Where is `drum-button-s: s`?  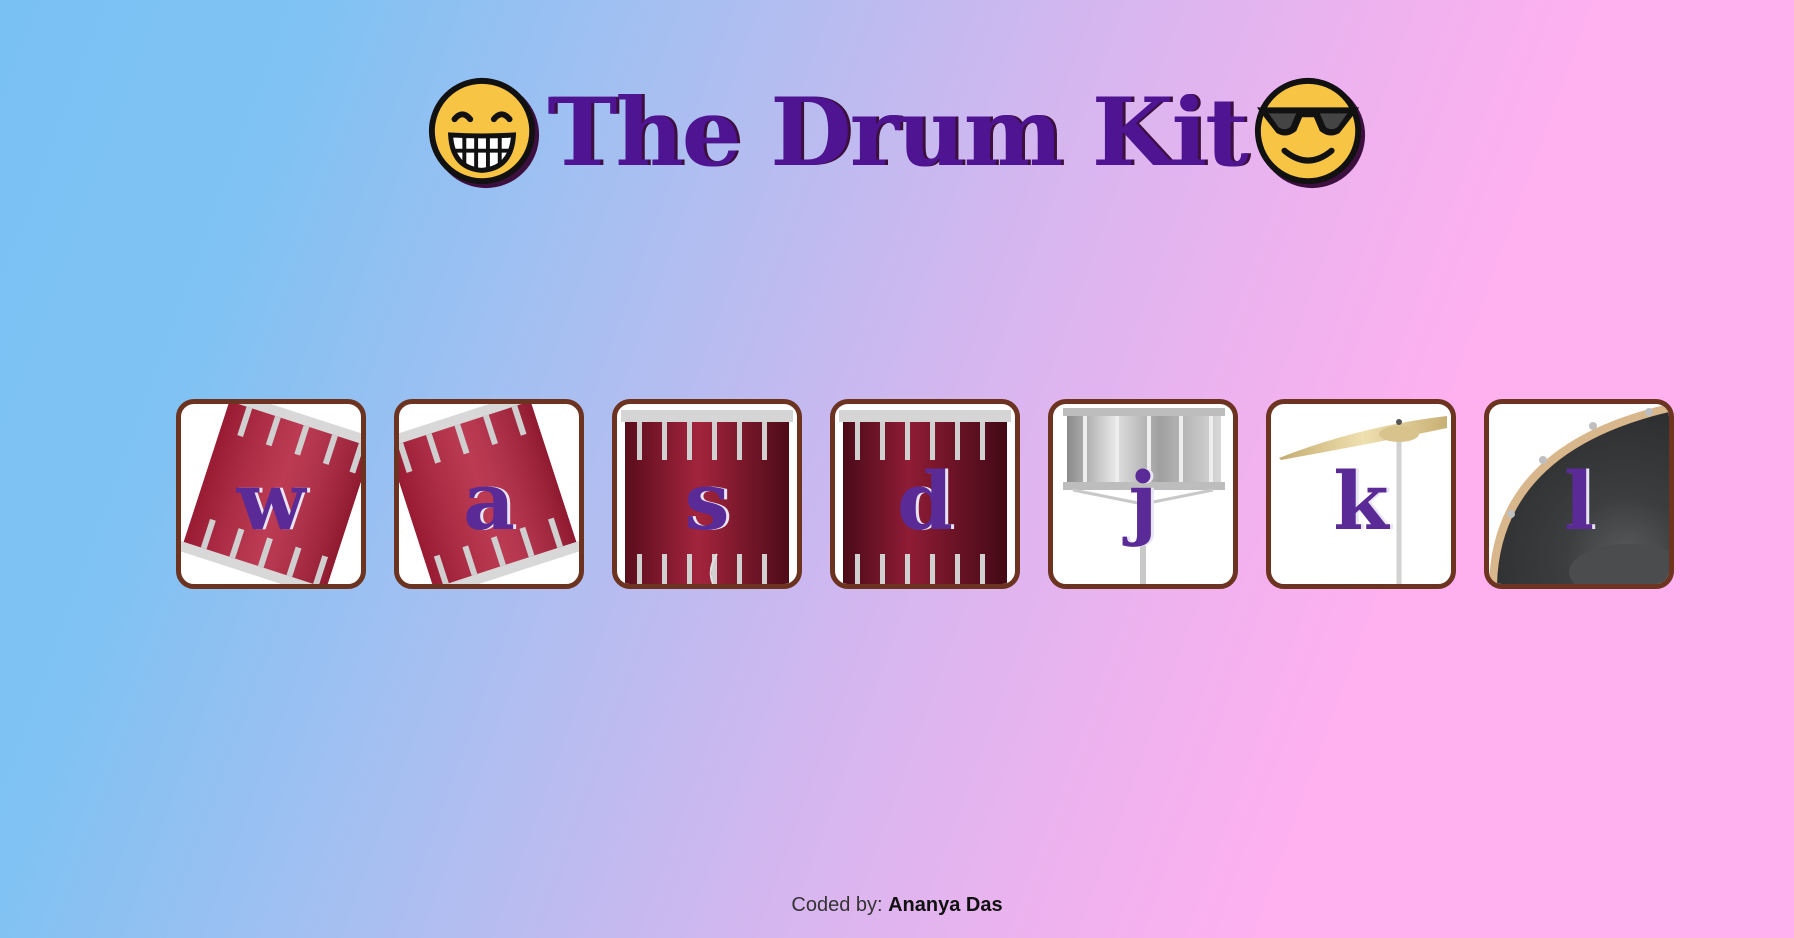
drum-button-s: s is located at coordinates (707, 494).